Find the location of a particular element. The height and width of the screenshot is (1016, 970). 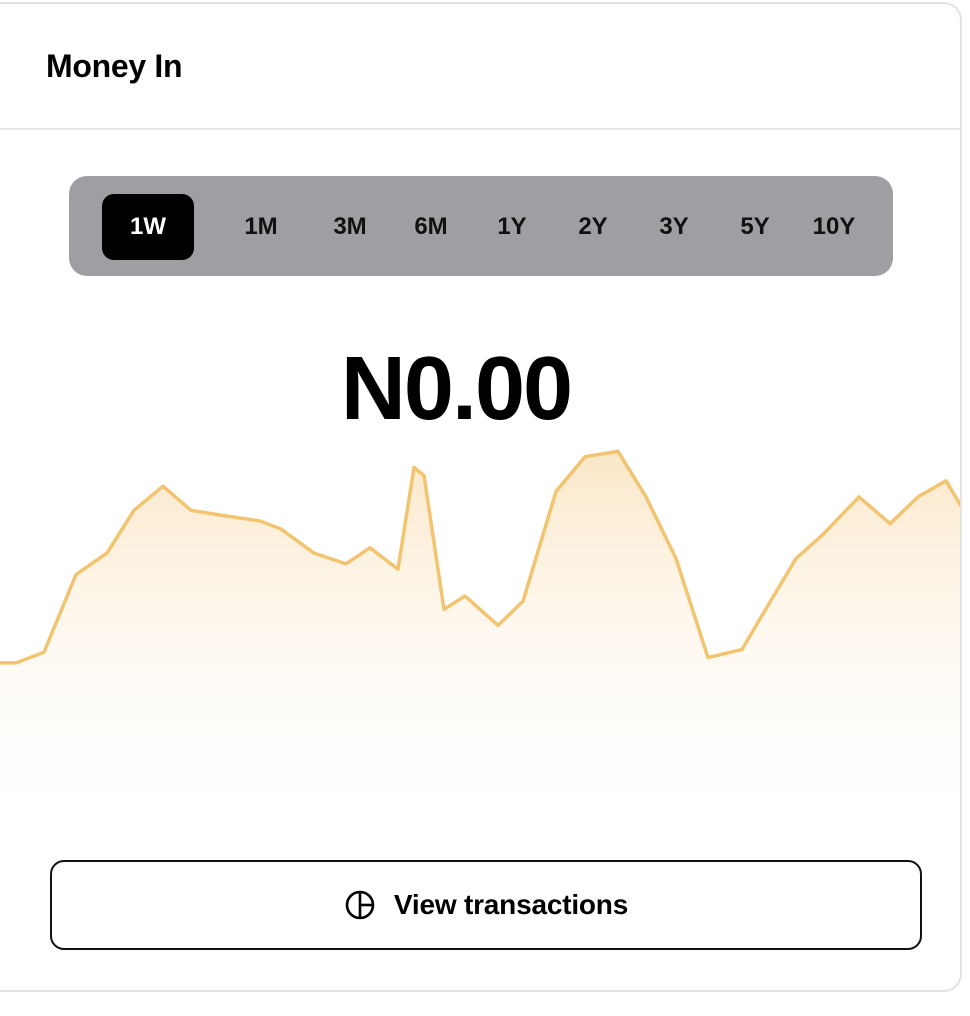

range-button-3y: 3Y is located at coordinates (674, 227).